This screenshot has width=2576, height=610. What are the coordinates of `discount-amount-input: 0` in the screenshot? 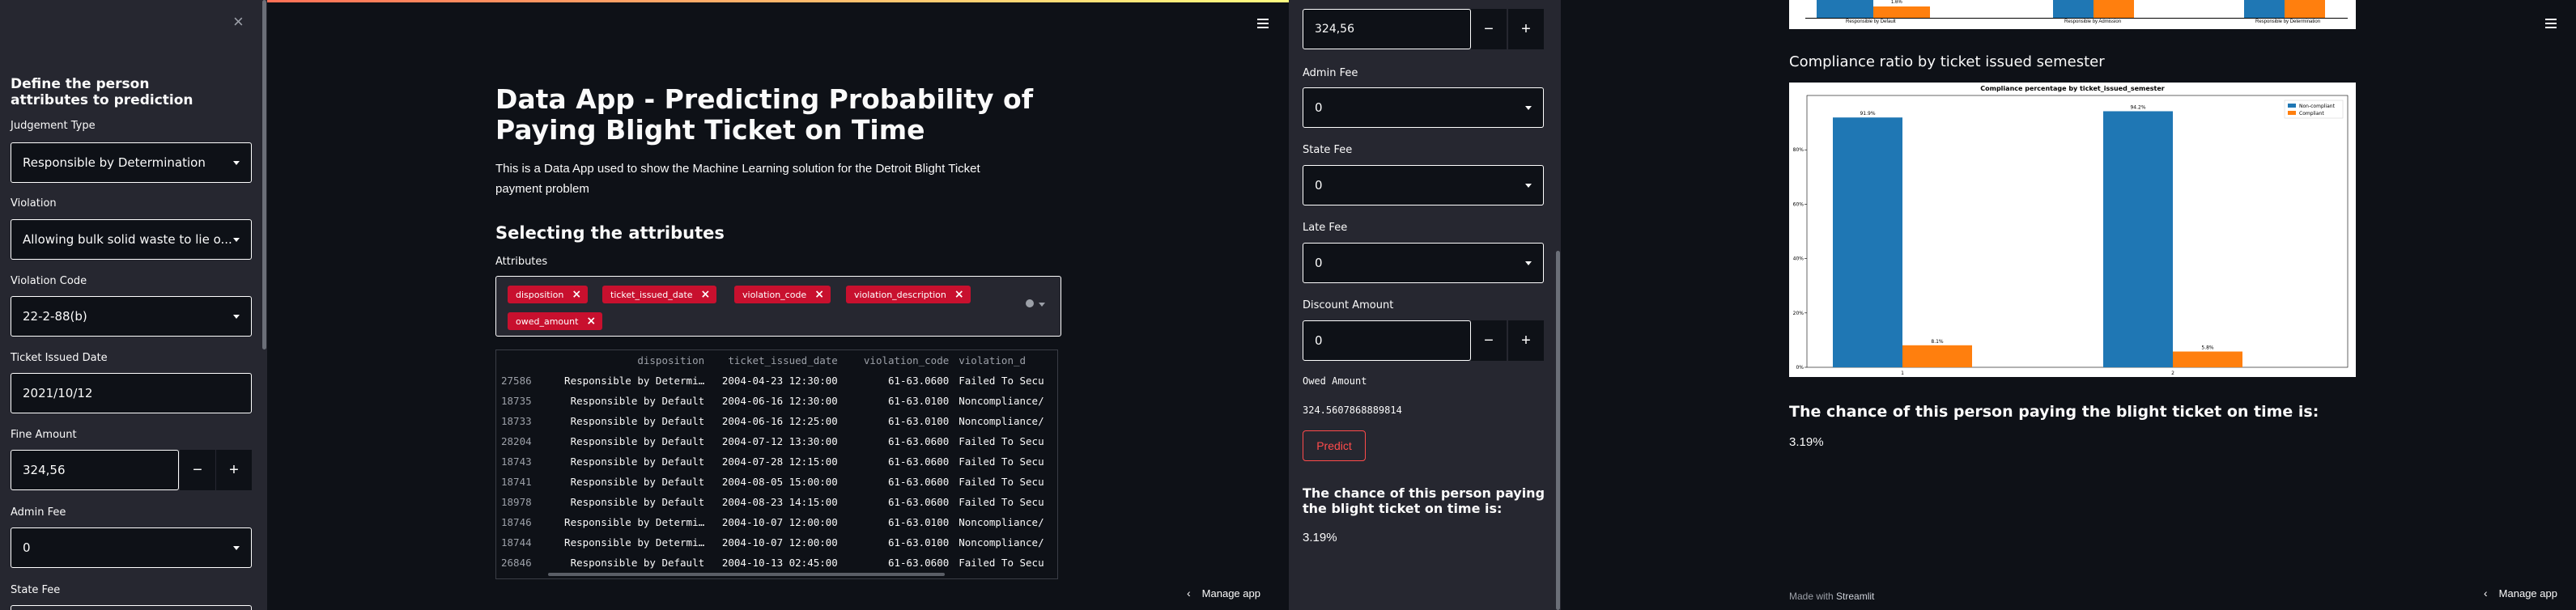 It's located at (1387, 340).